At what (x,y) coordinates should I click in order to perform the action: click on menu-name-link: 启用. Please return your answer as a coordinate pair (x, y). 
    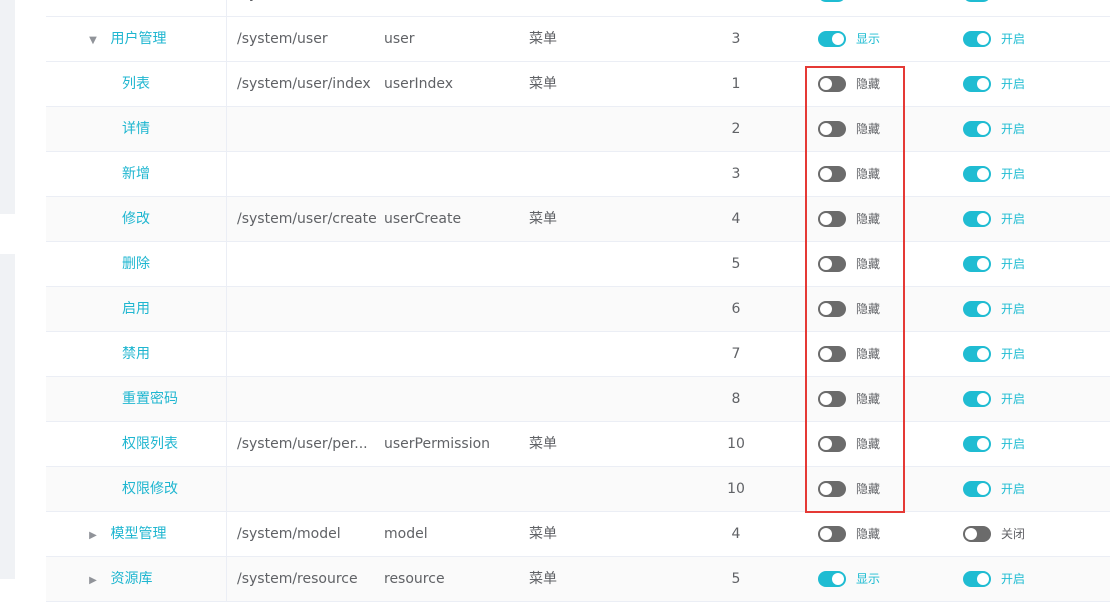
    Looking at the image, I should click on (136, 309).